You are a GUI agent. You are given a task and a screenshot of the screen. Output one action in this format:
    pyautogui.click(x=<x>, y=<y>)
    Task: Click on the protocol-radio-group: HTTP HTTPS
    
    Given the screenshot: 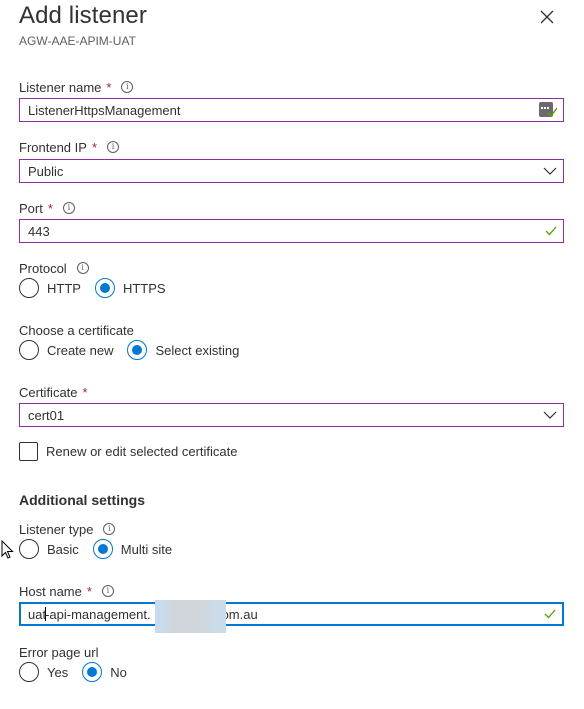 What is the action you would take?
    pyautogui.click(x=99, y=288)
    